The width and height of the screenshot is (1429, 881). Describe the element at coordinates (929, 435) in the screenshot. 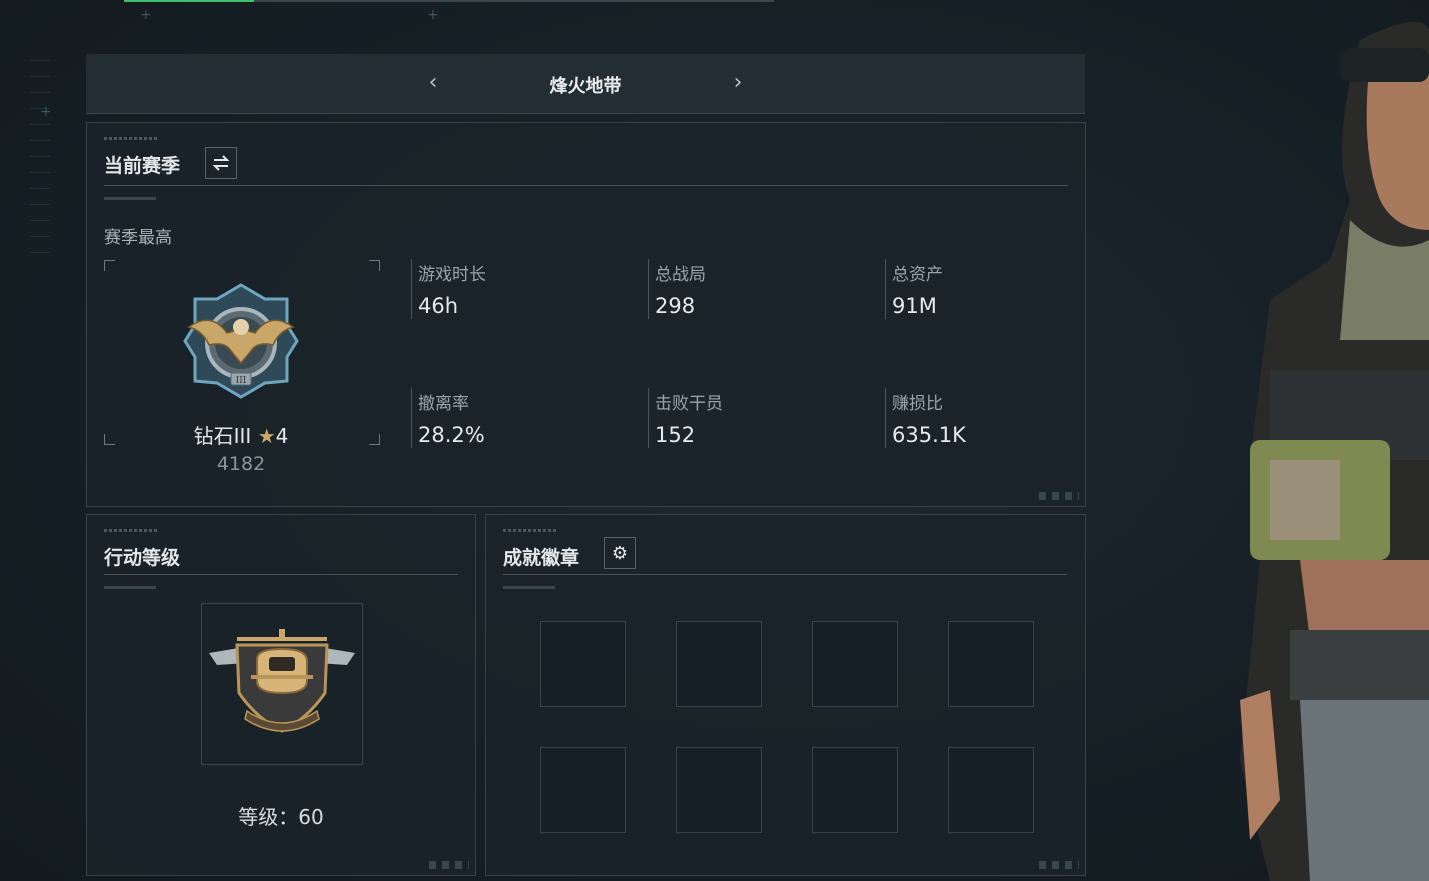

I see `stat-value: 635.1K` at that location.